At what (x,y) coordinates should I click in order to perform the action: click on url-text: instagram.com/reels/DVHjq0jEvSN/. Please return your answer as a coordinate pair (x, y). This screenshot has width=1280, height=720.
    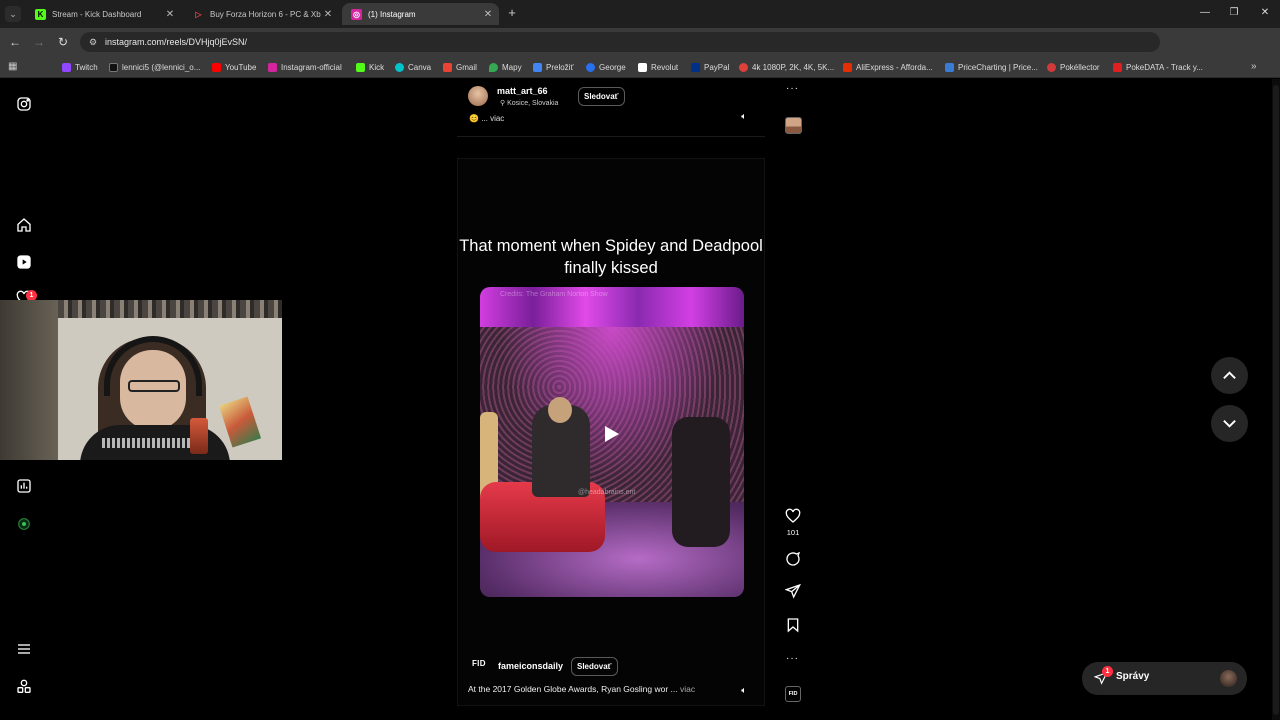
    Looking at the image, I should click on (176, 42).